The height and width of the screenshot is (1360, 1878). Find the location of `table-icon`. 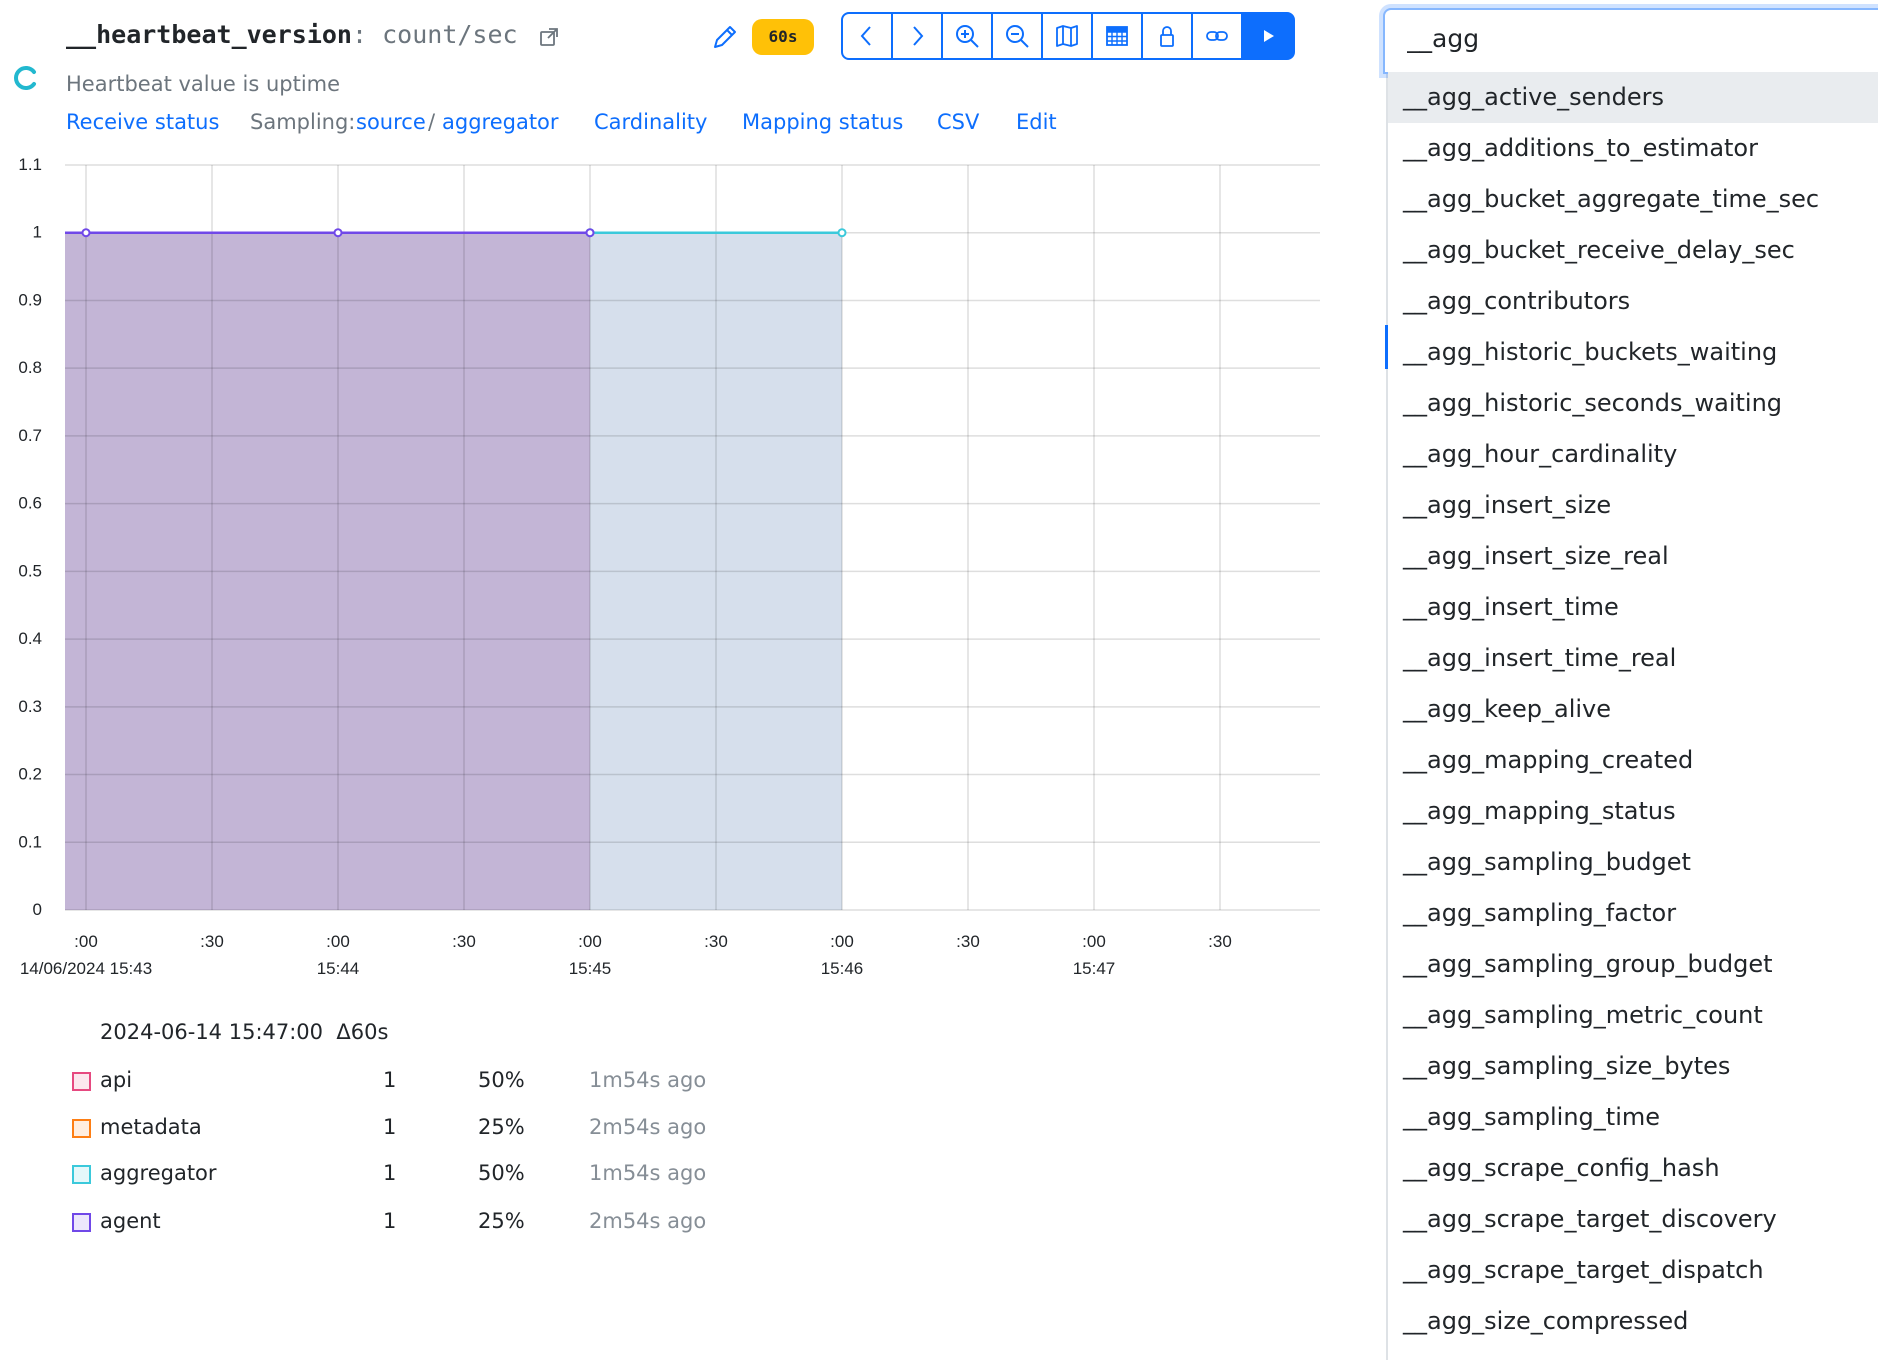

table-icon is located at coordinates (1117, 36).